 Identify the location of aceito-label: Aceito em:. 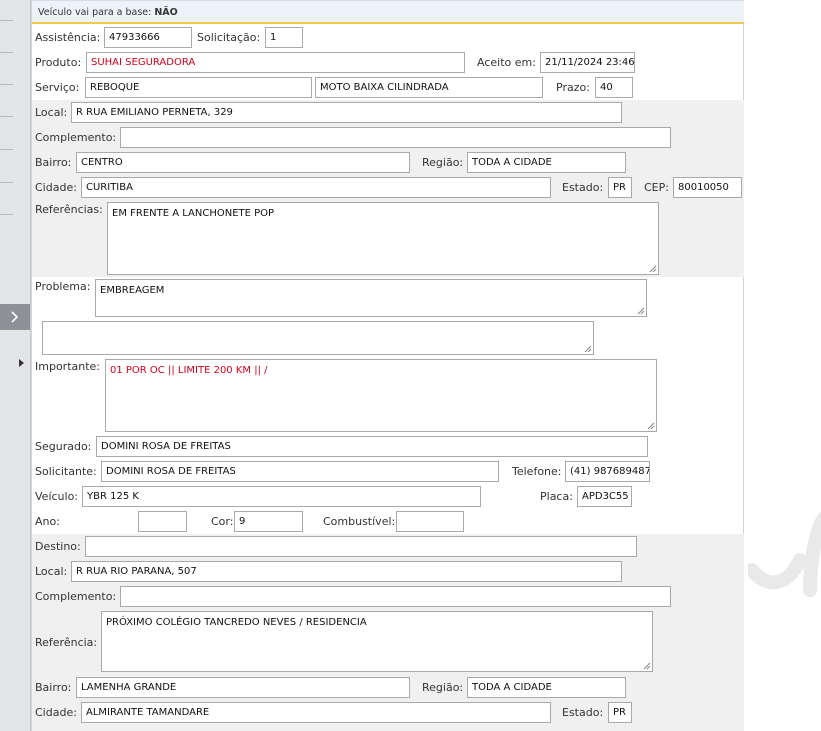
(506, 62).